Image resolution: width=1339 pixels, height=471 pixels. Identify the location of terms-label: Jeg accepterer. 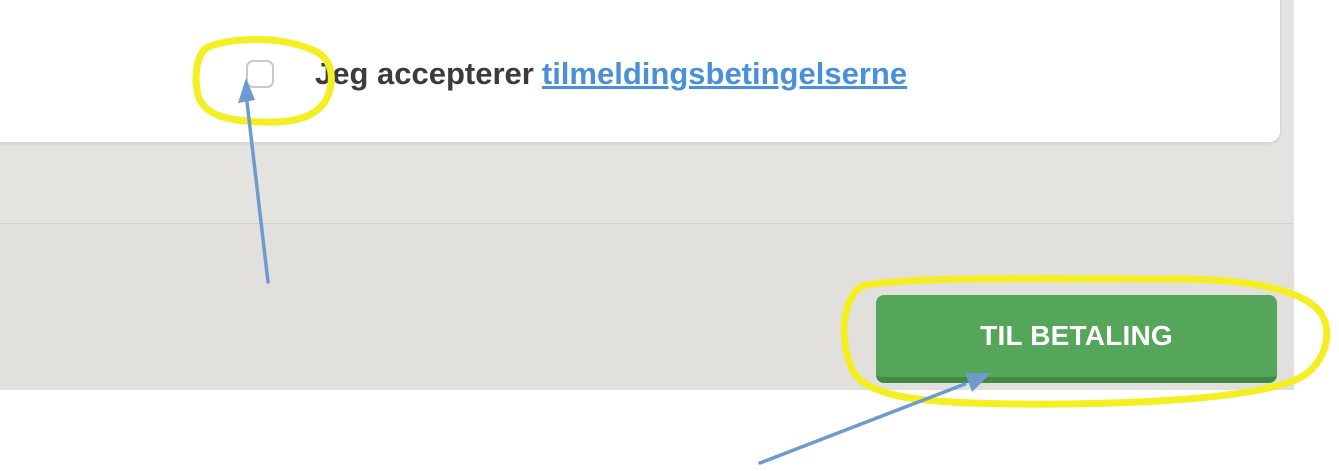
(424, 73).